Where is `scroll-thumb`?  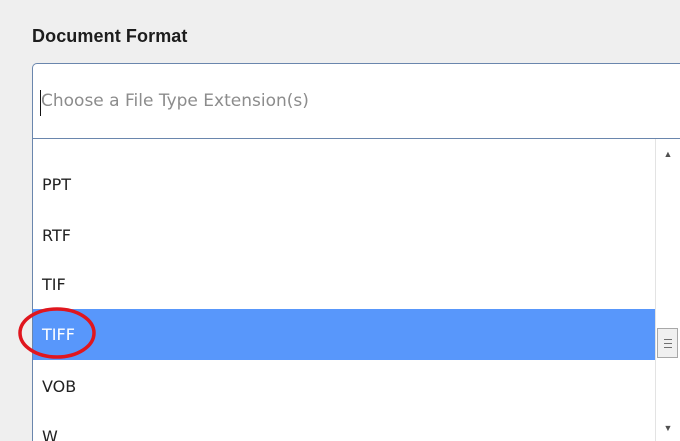
scroll-thumb is located at coordinates (667, 343).